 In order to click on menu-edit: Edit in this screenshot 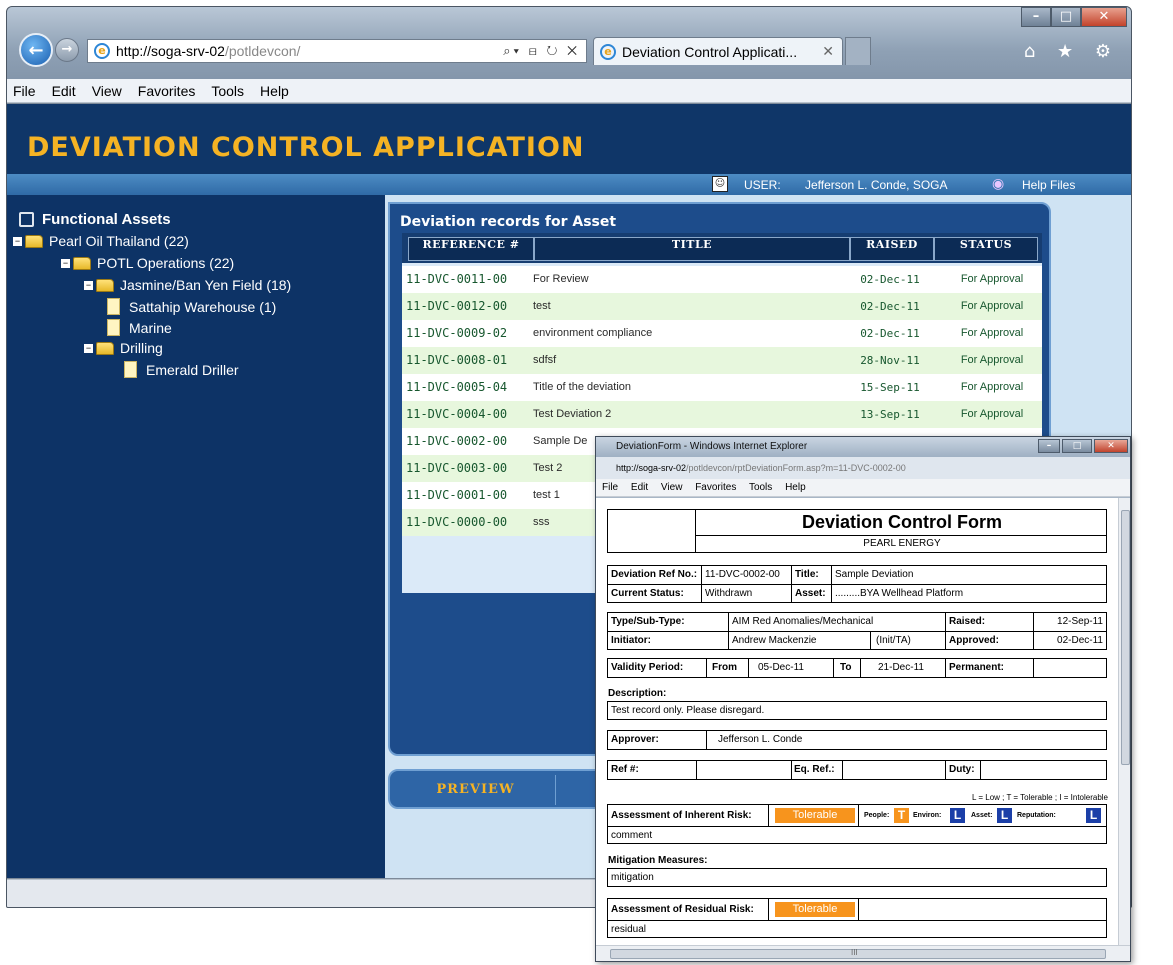, I will do `click(64, 91)`.